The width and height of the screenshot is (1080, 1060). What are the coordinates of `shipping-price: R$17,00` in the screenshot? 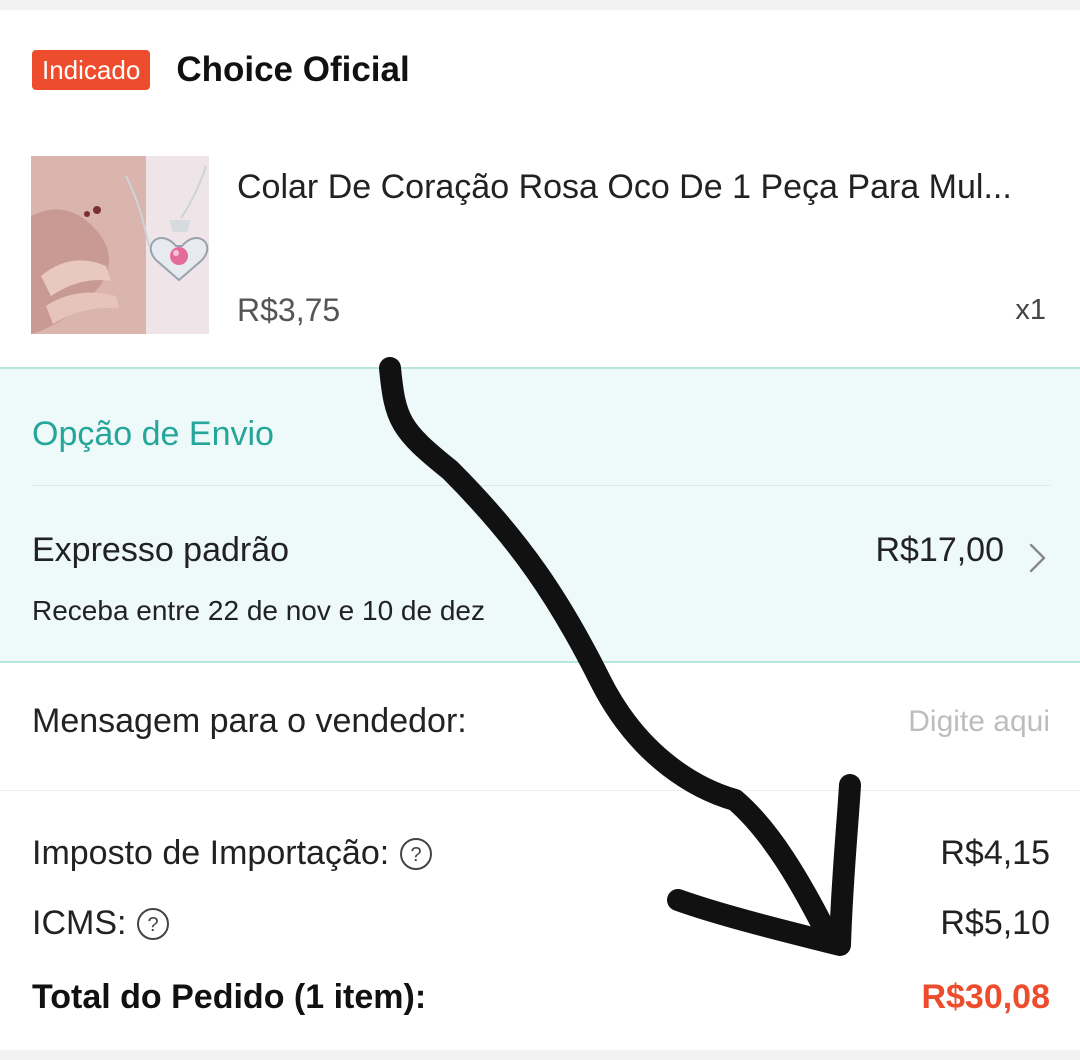 It's located at (939, 550).